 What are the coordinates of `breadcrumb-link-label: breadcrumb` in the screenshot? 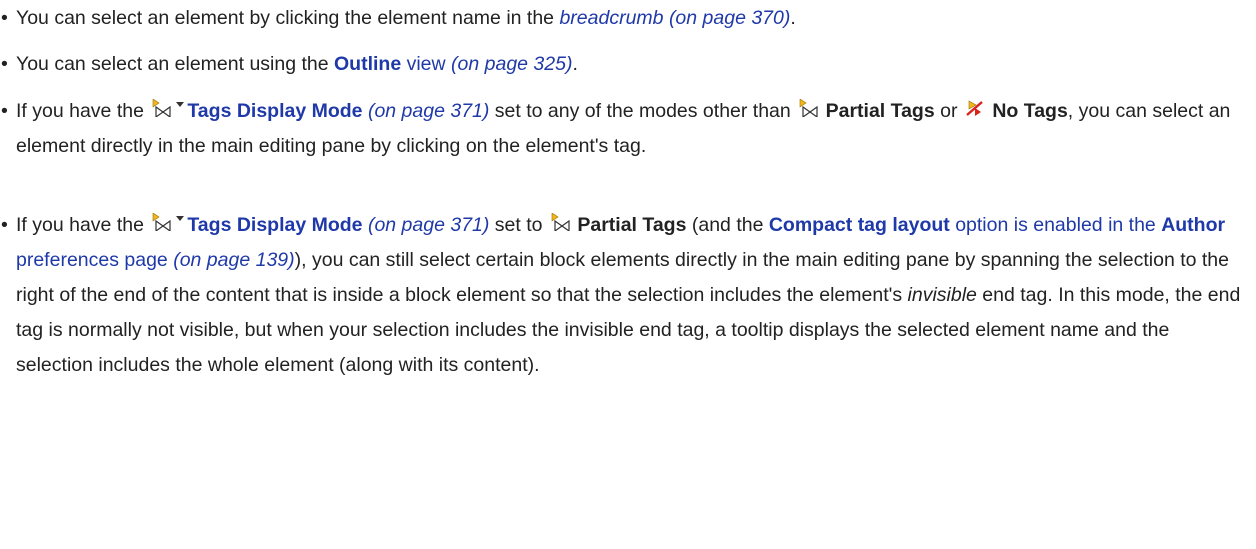 It's located at (611, 18).